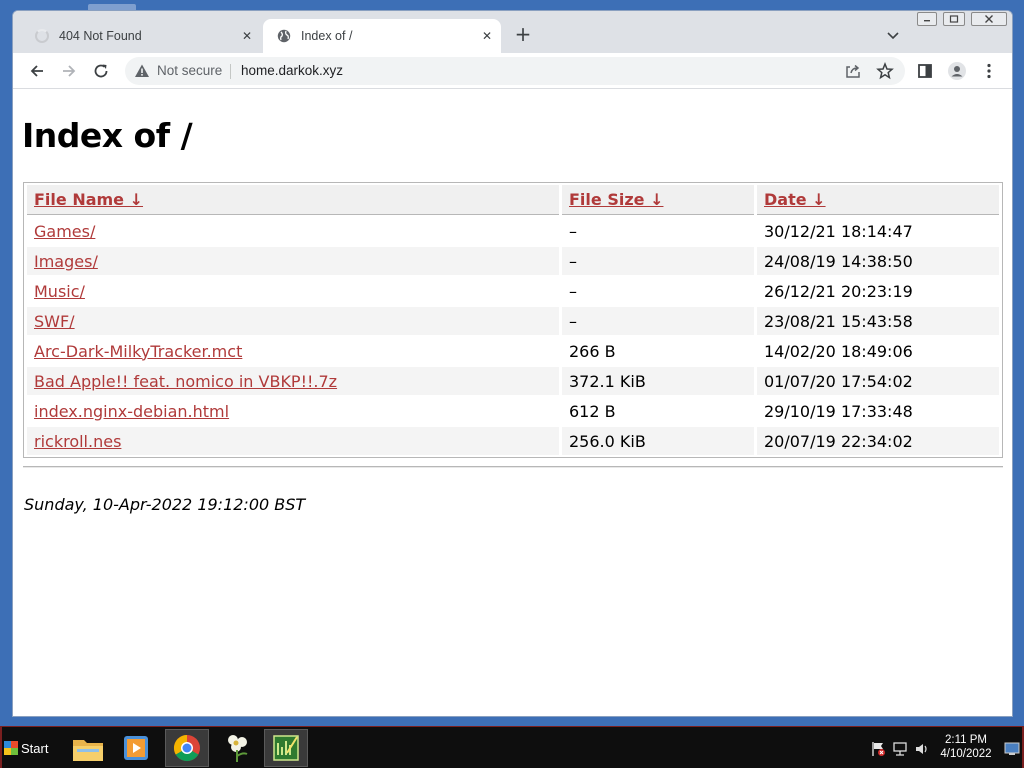 This screenshot has height=768, width=1024. What do you see at coordinates (107, 135) in the screenshot?
I see `page-title: Index of /` at bounding box center [107, 135].